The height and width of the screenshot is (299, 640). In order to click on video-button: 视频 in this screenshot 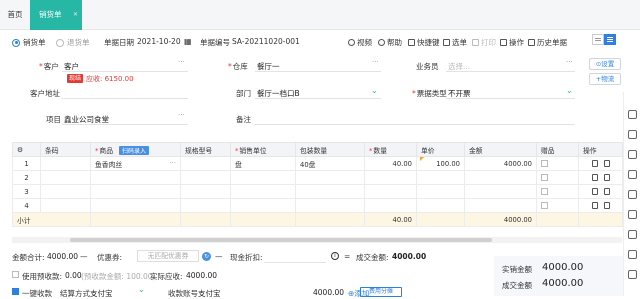, I will do `click(360, 42)`.